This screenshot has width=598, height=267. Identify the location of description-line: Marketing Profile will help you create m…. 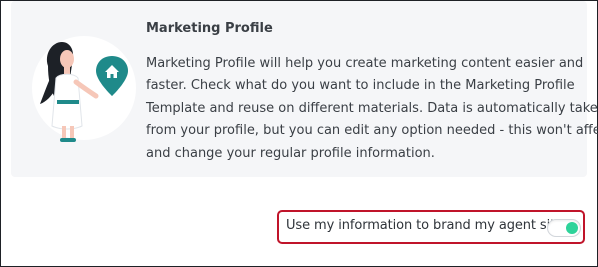
(365, 63).